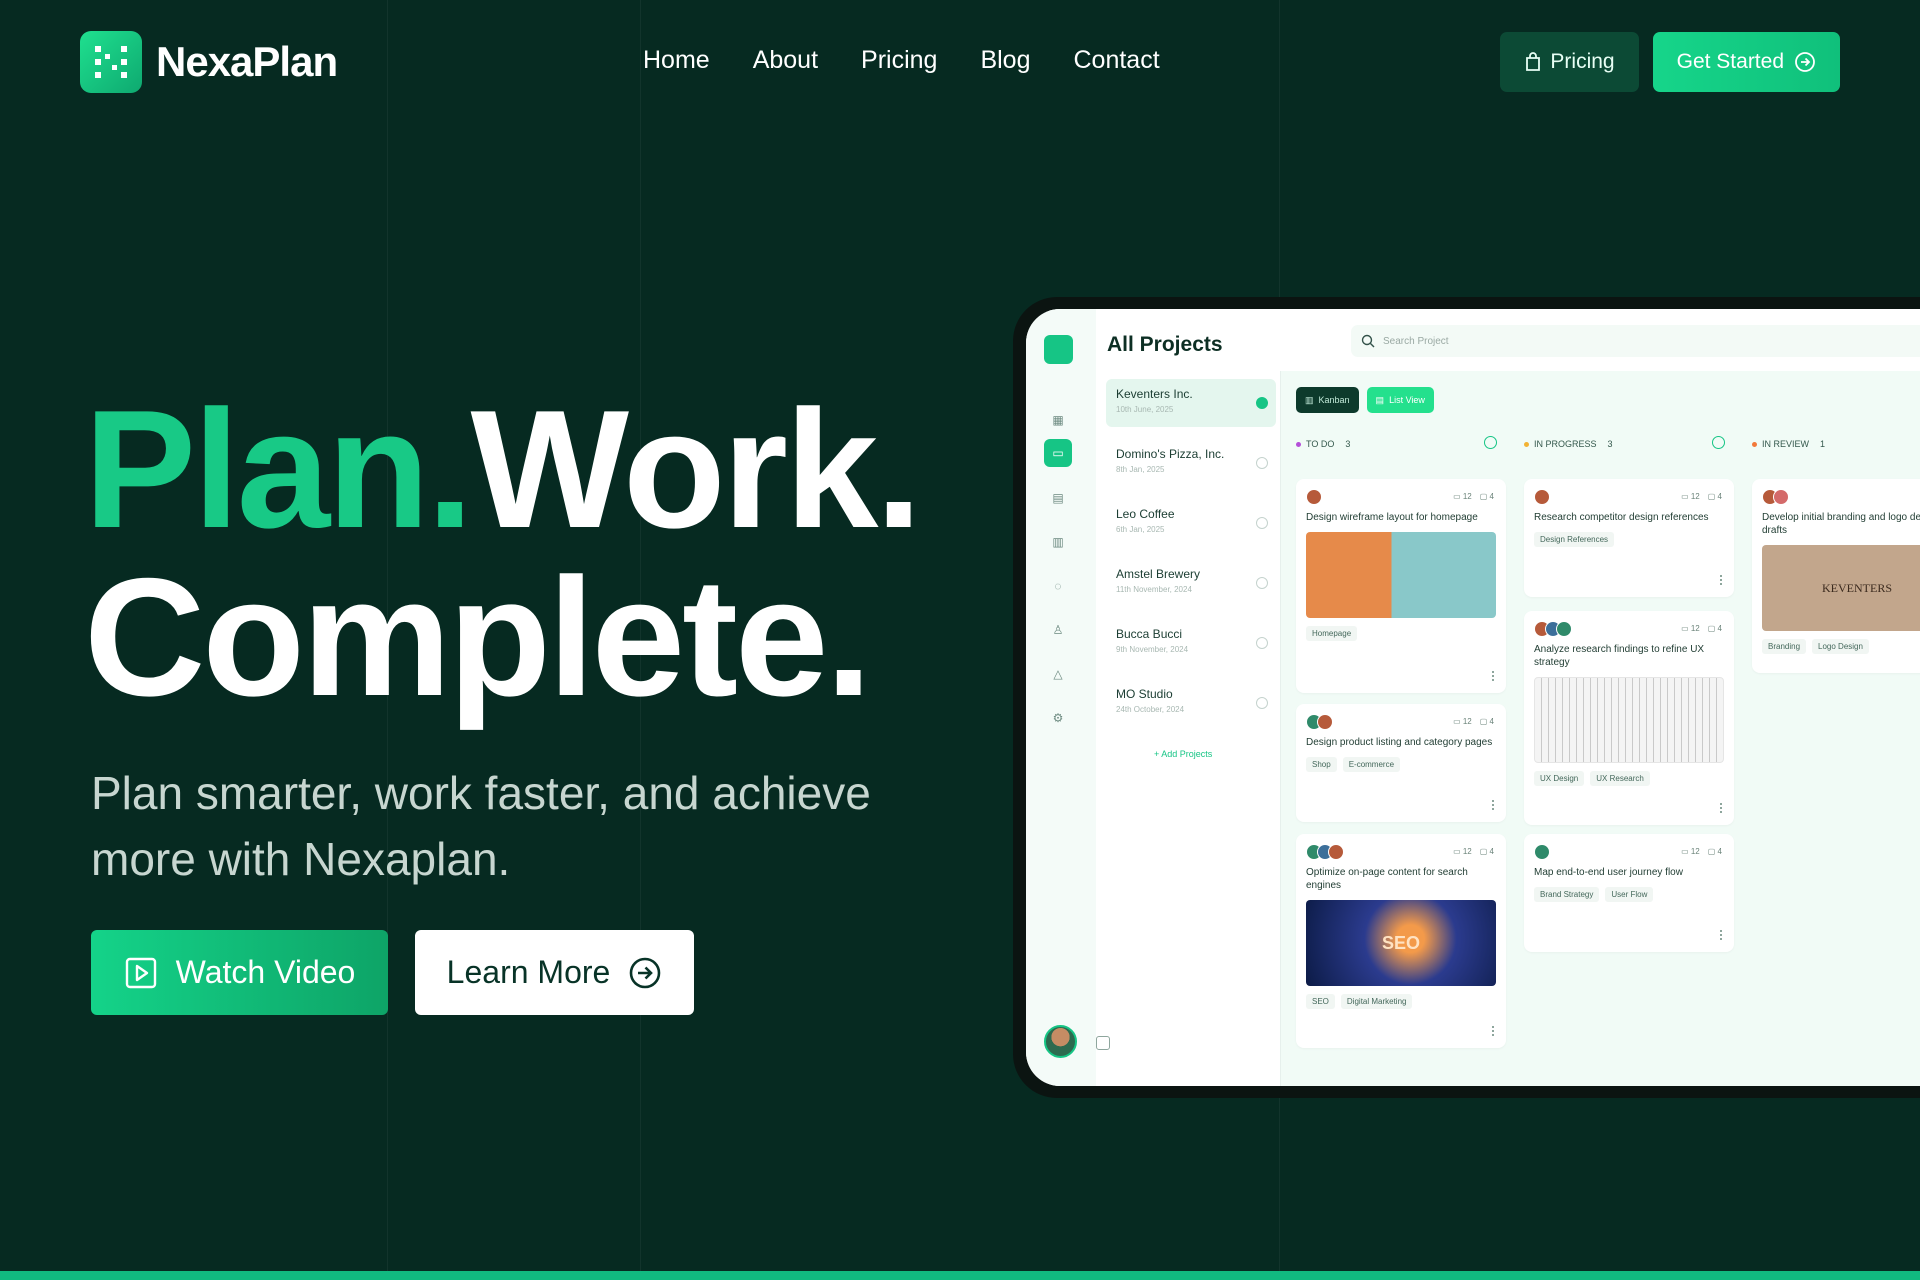  Describe the element at coordinates (1608, 872) in the screenshot. I see `task-title: Map end-to-end user journey flow` at that location.